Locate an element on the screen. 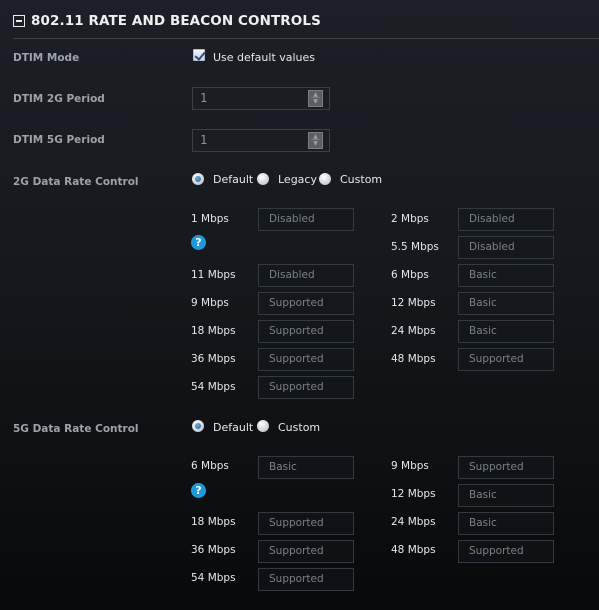 This screenshot has width=599, height=610. 2g-radio-default-label: Default is located at coordinates (233, 179).